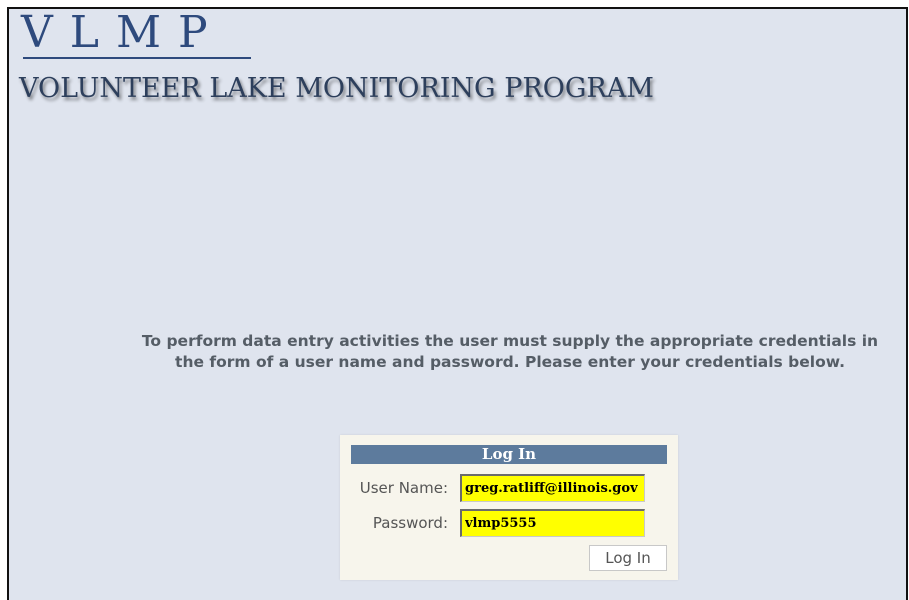 Image resolution: width=909 pixels, height=600 pixels. I want to click on login-button: Log In, so click(628, 558).